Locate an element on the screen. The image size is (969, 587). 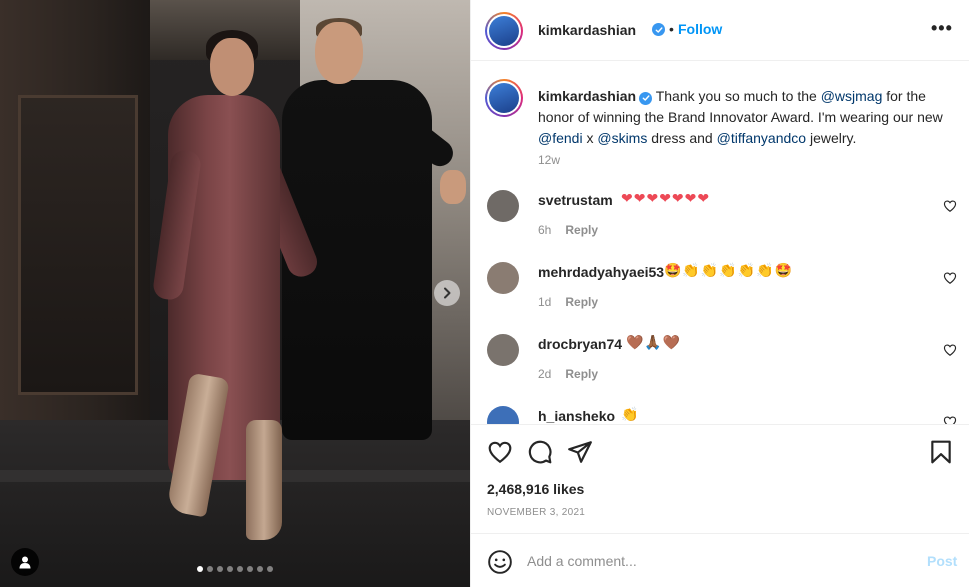
caption-text: dress and is located at coordinates (682, 138).